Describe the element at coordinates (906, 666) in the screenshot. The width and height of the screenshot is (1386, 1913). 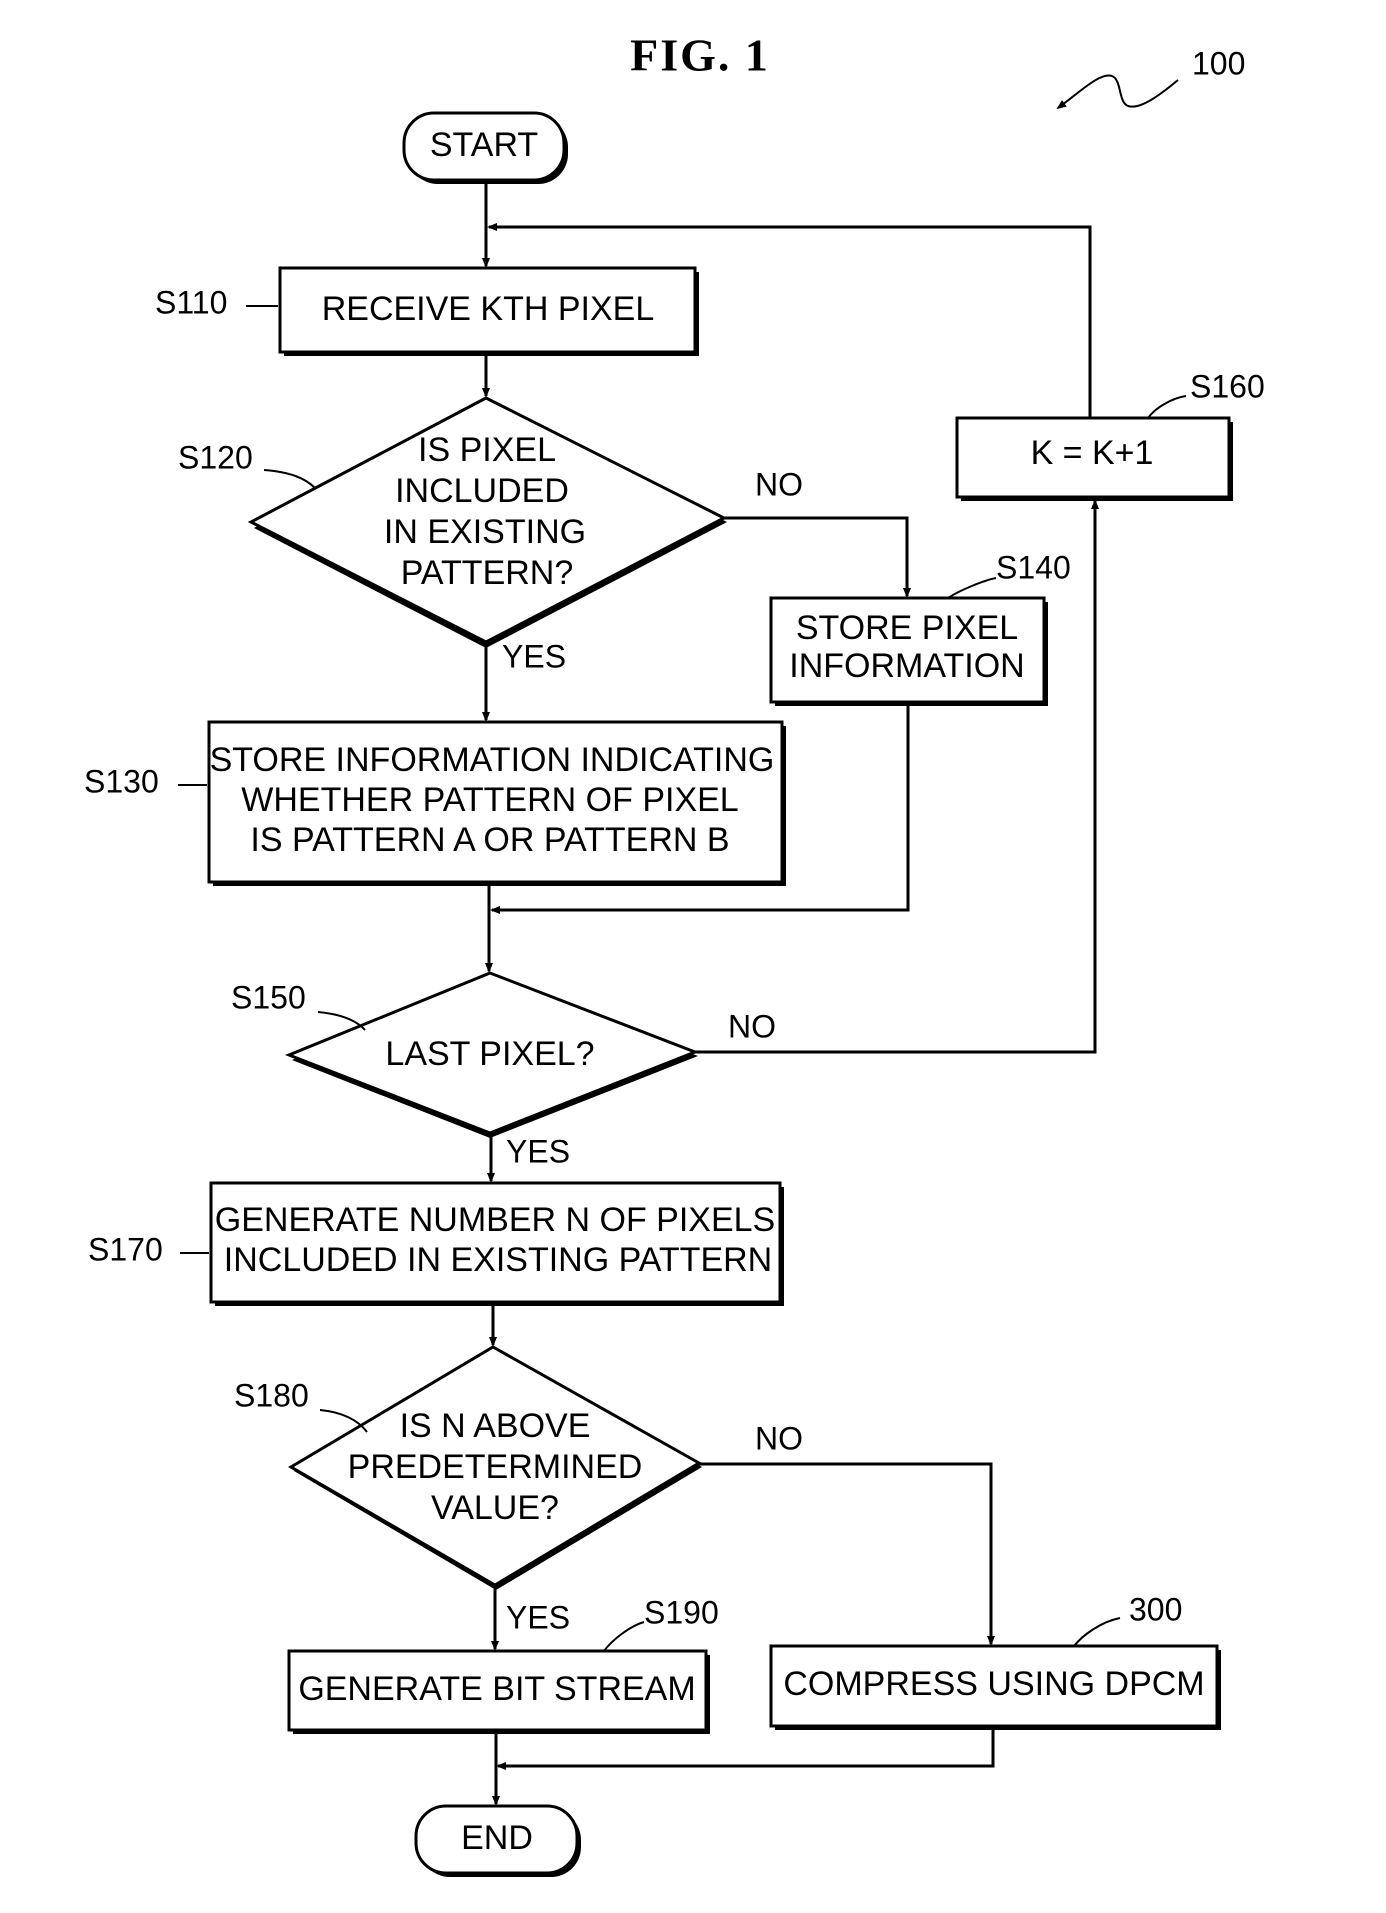
I see `s140-text-line-2: INFORMATION` at that location.